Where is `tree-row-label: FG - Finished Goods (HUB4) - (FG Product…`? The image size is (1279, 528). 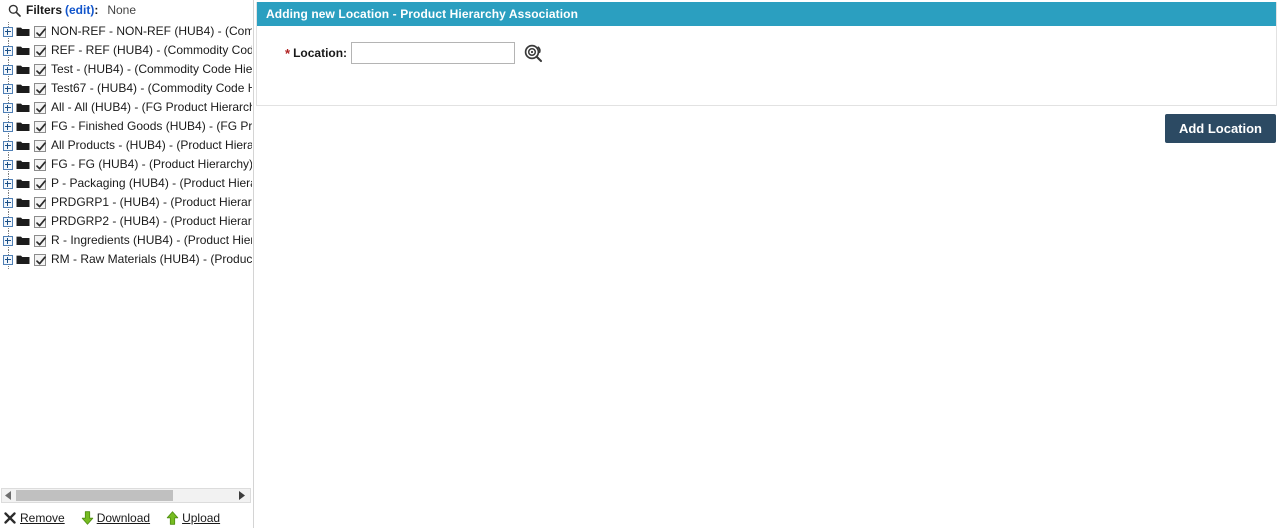 tree-row-label: FG - Finished Goods (HUB4) - (FG Product… is located at coordinates (151, 126).